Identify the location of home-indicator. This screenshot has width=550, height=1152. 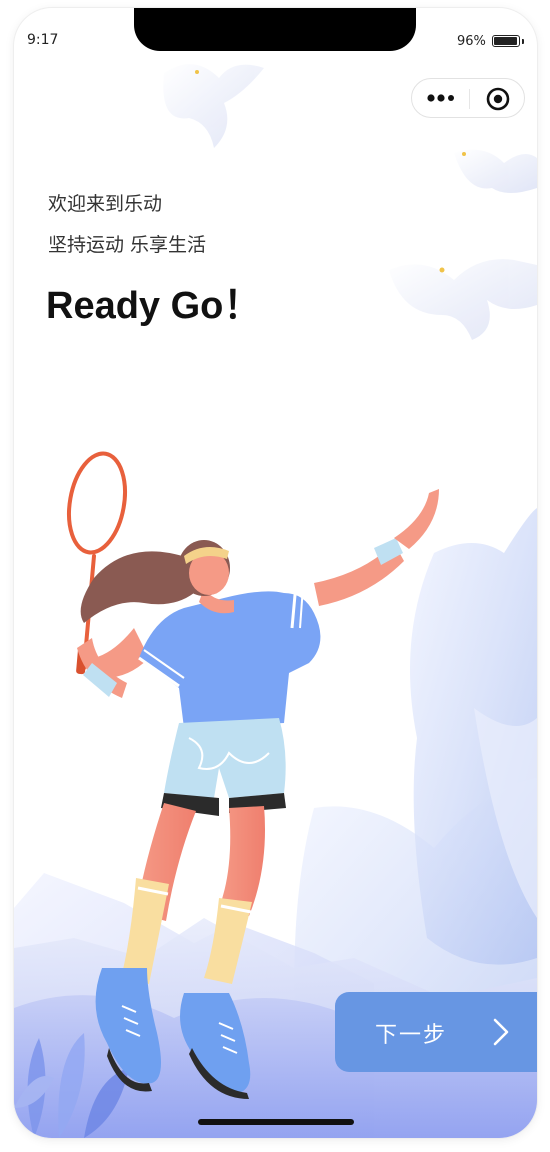
(276, 1122).